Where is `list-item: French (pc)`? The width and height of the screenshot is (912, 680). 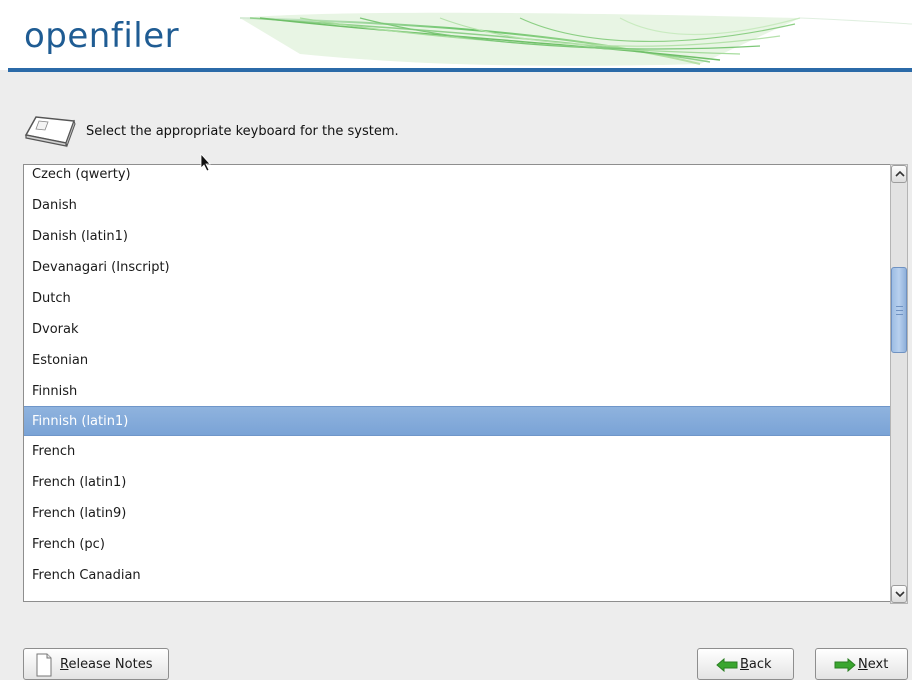 list-item: French (pc) is located at coordinates (457, 545).